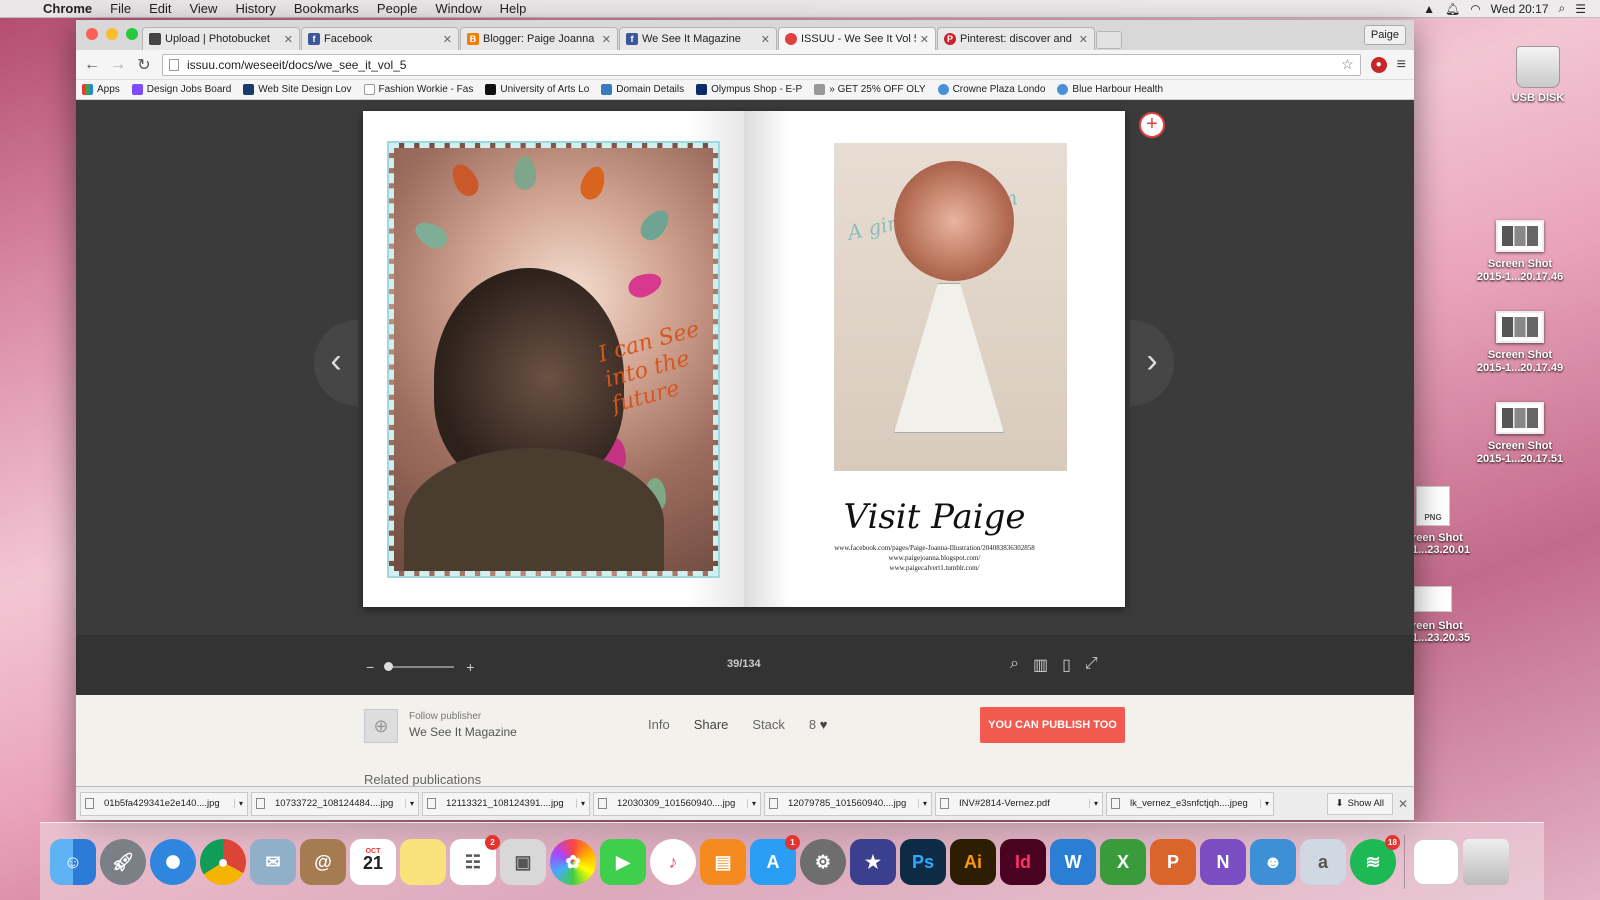 This screenshot has height=900, width=1600. I want to click on messenger-people-icon: ☻, so click(1273, 861).